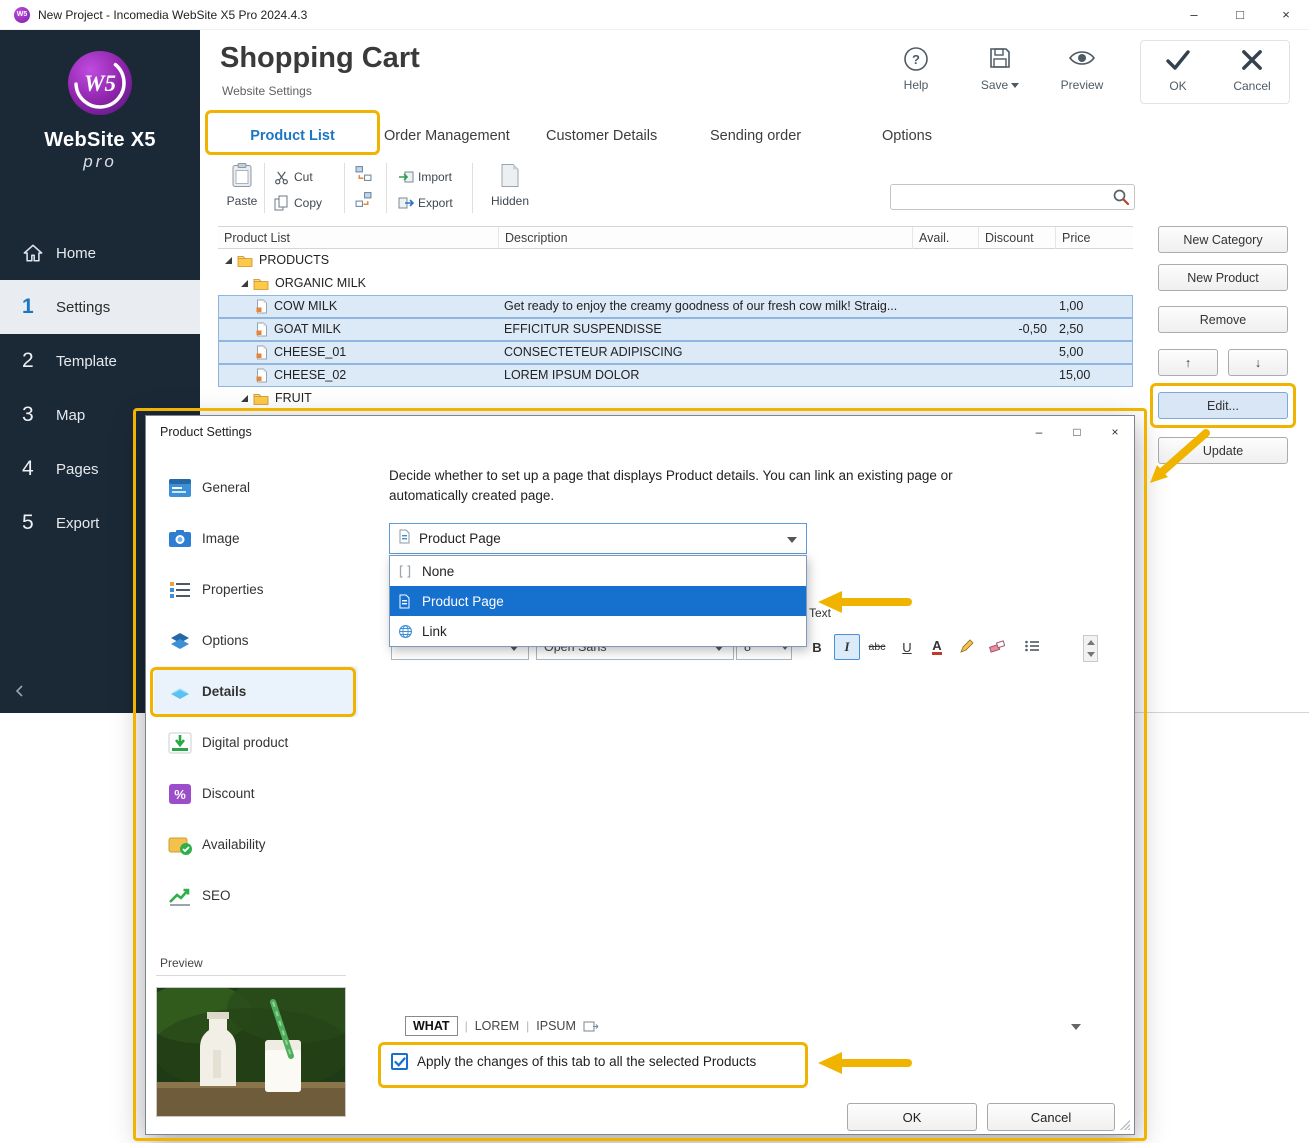 This screenshot has width=1309, height=1143. What do you see at coordinates (399, 1061) in the screenshot?
I see `apply-all-checkbox` at bounding box center [399, 1061].